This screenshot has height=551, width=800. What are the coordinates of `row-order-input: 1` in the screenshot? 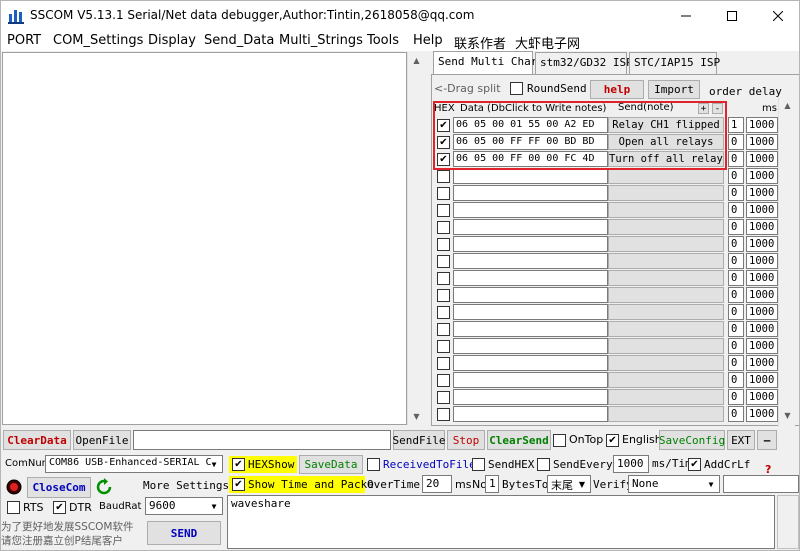 It's located at (736, 125).